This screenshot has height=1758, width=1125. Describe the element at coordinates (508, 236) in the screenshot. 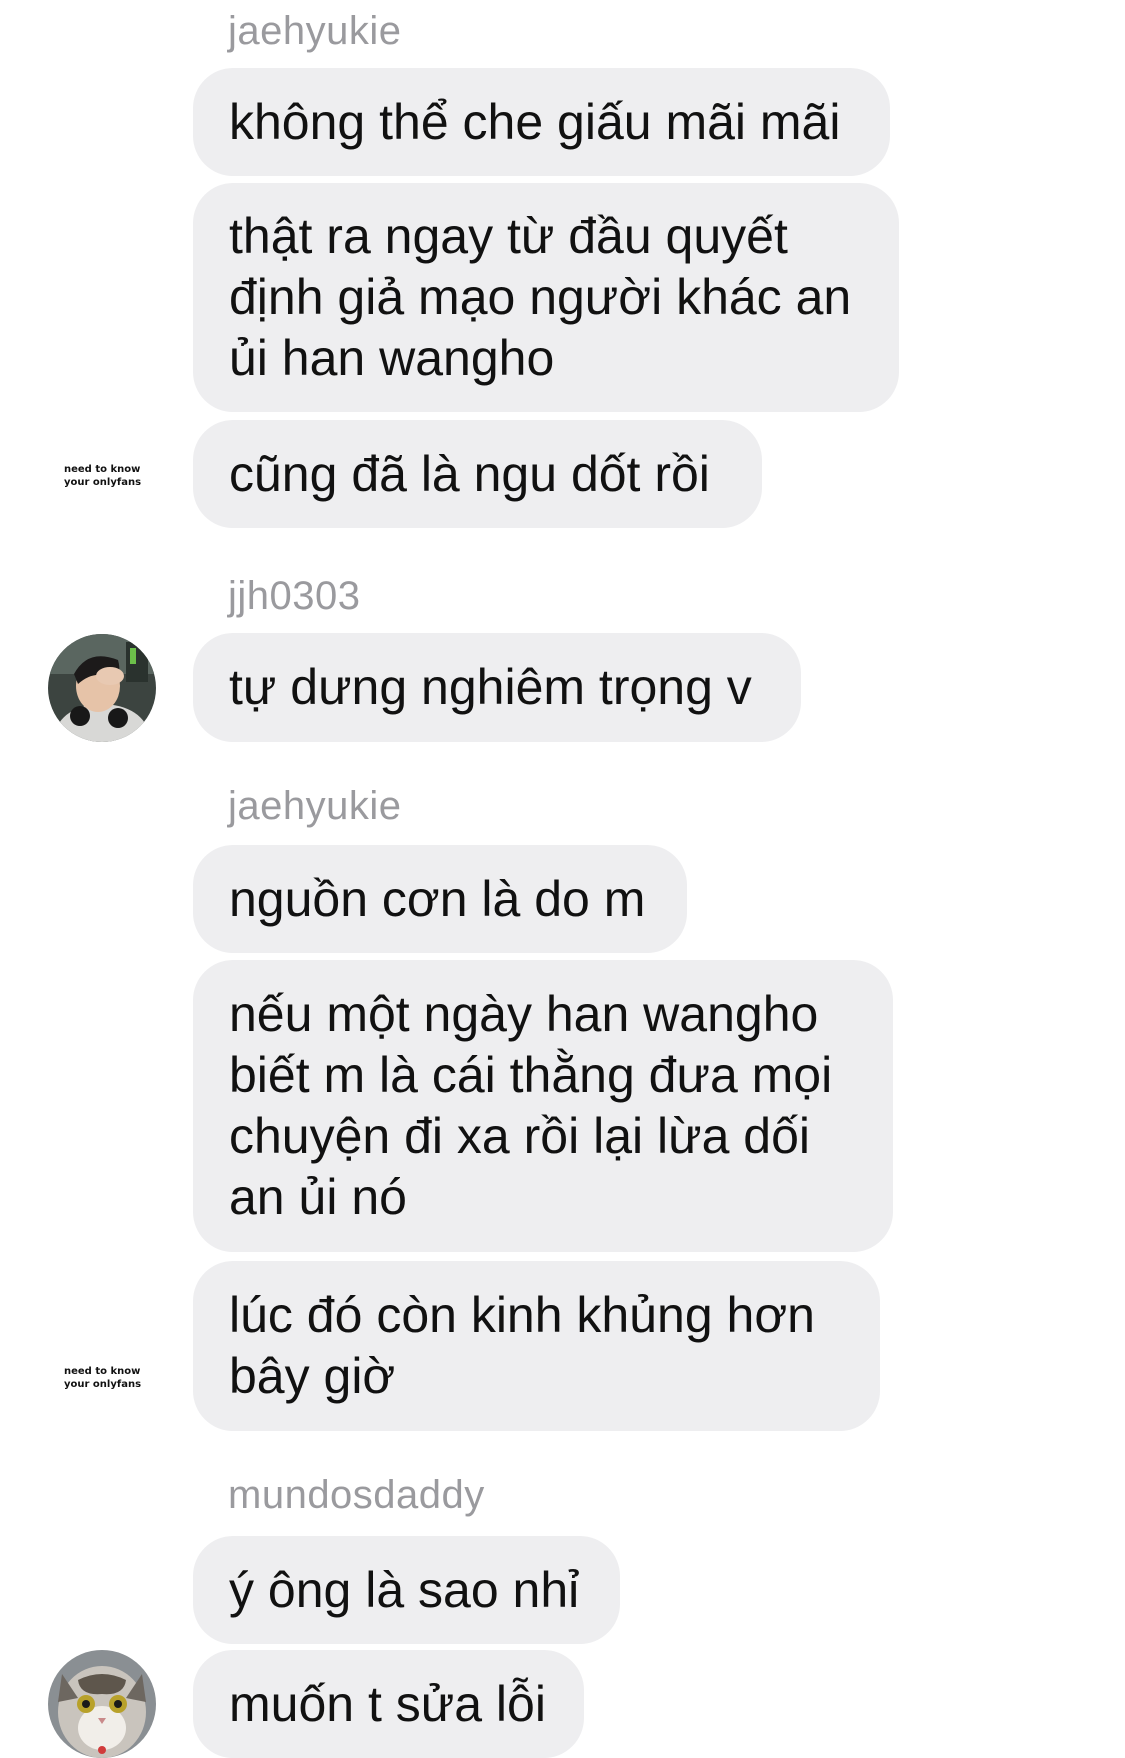

I see `message-text: thật ra ngay từ đầu quyết` at that location.